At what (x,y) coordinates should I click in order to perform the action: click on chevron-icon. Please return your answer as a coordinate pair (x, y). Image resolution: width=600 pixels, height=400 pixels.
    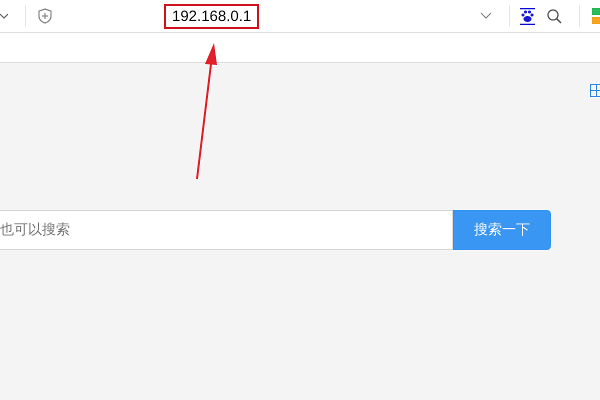
    Looking at the image, I should click on (4, 16).